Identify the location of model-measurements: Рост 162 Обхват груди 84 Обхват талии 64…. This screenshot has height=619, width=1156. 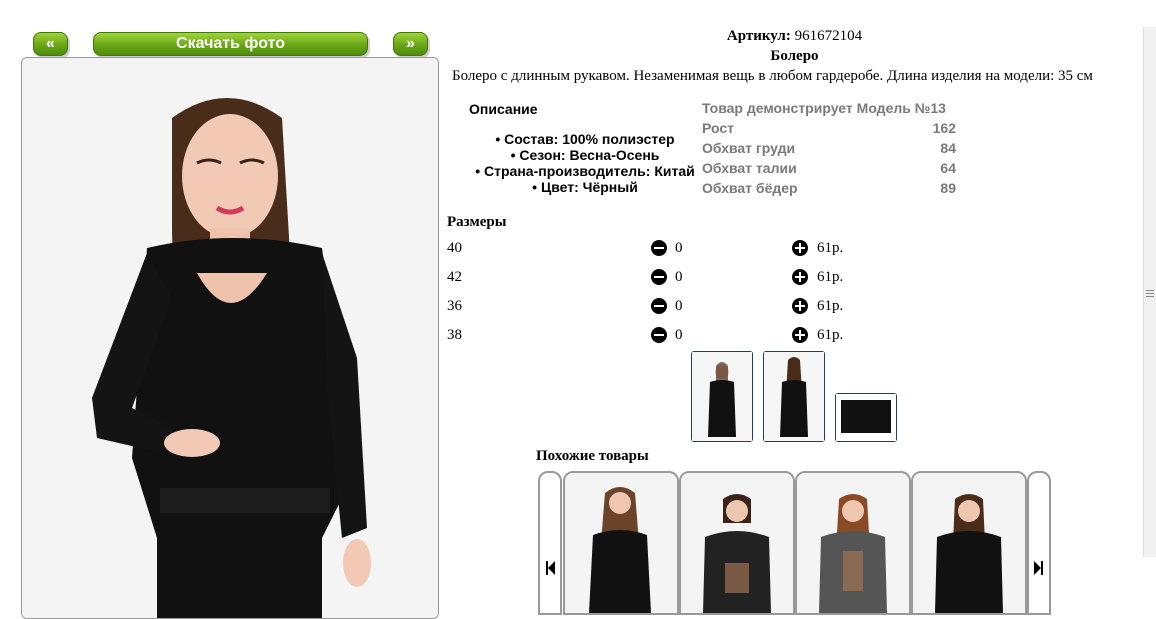
(829, 160).